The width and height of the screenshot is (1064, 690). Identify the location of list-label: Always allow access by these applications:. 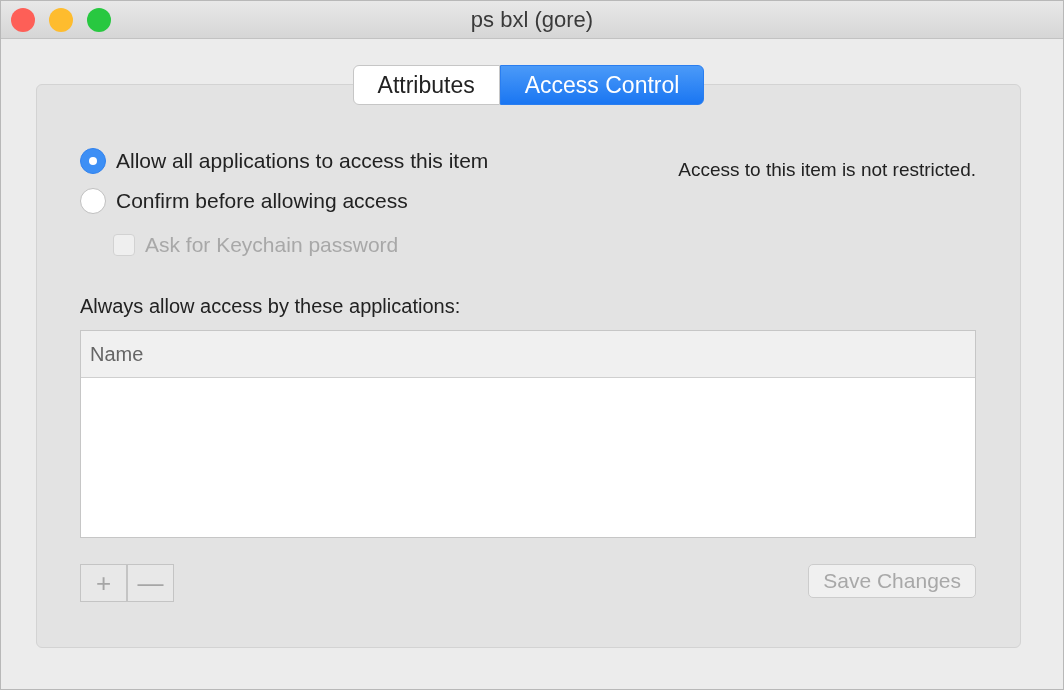
(271, 306).